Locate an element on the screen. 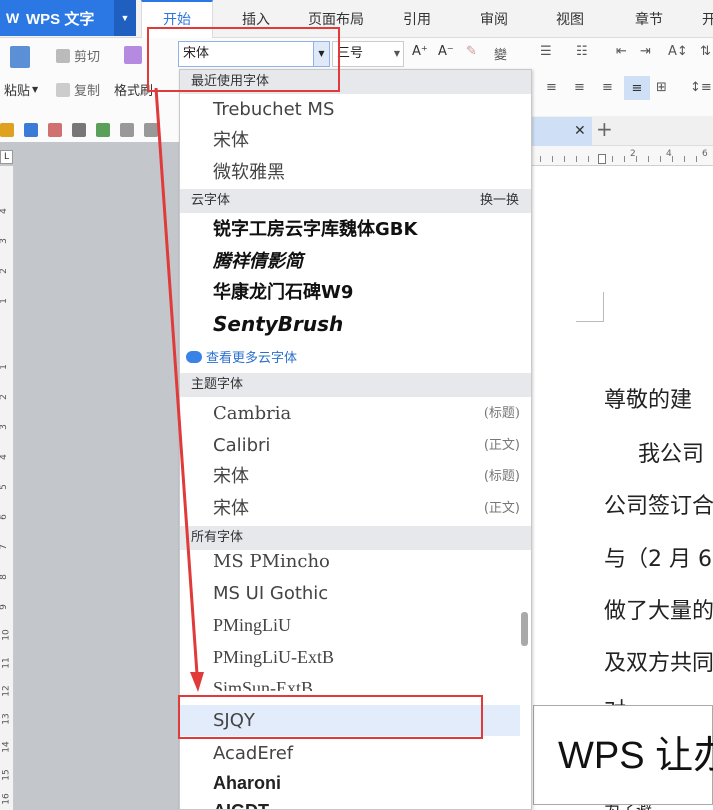 This screenshot has height=810, width=713. app-title: WPS 文字 is located at coordinates (60, 19).